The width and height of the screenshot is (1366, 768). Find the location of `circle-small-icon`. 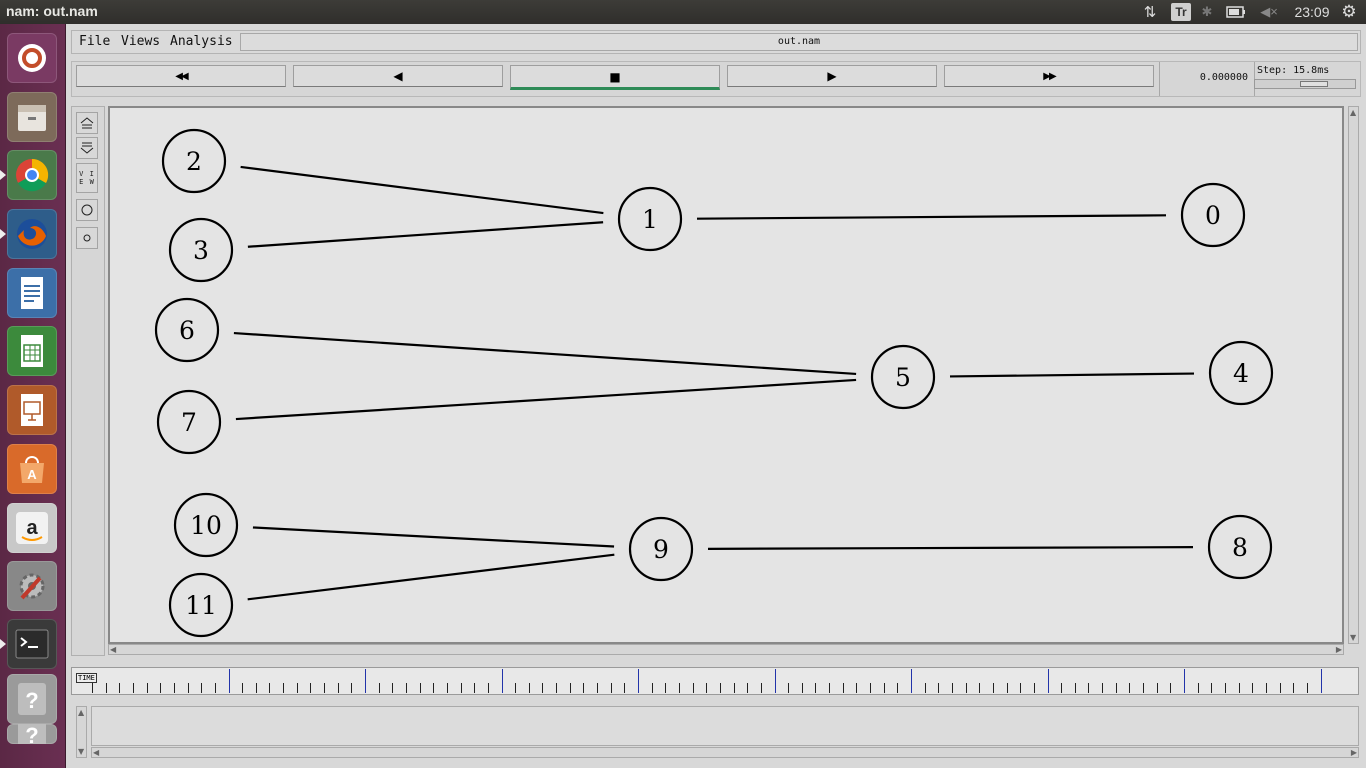

circle-small-icon is located at coordinates (87, 238).